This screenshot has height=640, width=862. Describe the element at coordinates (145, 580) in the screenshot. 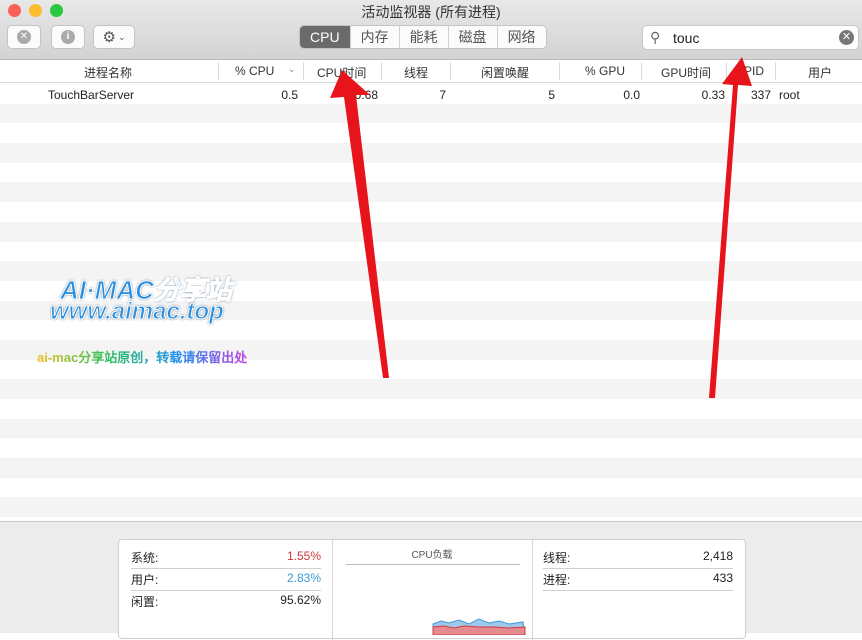

I see `user-label: 用户:` at that location.